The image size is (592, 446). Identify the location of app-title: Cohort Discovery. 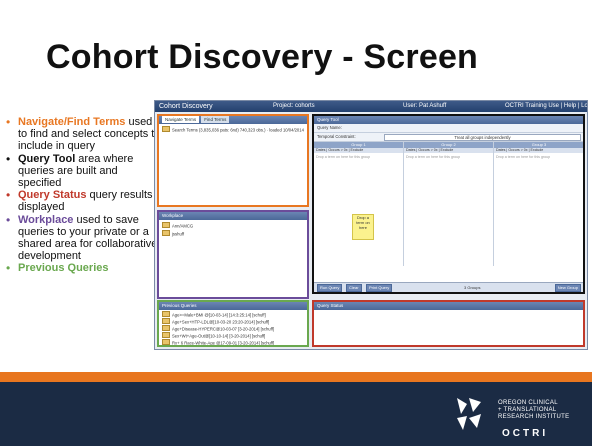
(186, 106).